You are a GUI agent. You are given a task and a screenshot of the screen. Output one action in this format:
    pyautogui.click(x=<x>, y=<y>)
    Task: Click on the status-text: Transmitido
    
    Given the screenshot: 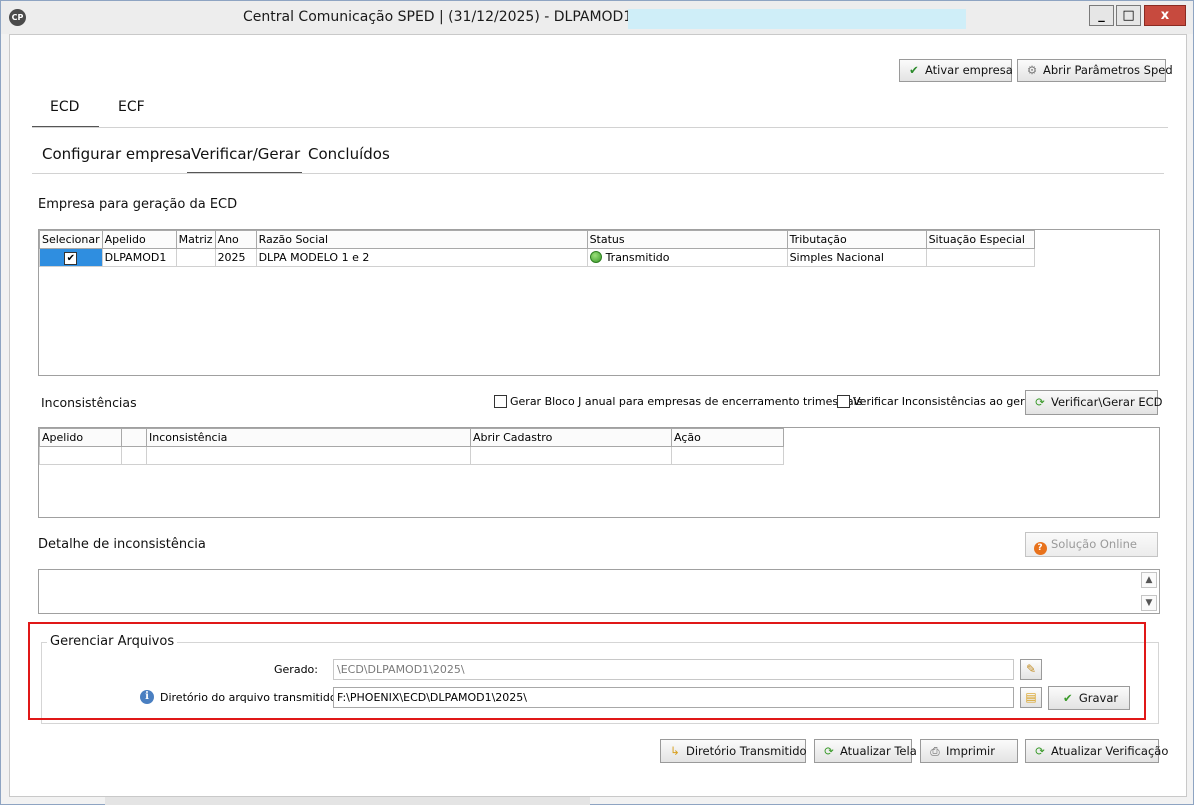 What is the action you would take?
    pyautogui.click(x=637, y=257)
    